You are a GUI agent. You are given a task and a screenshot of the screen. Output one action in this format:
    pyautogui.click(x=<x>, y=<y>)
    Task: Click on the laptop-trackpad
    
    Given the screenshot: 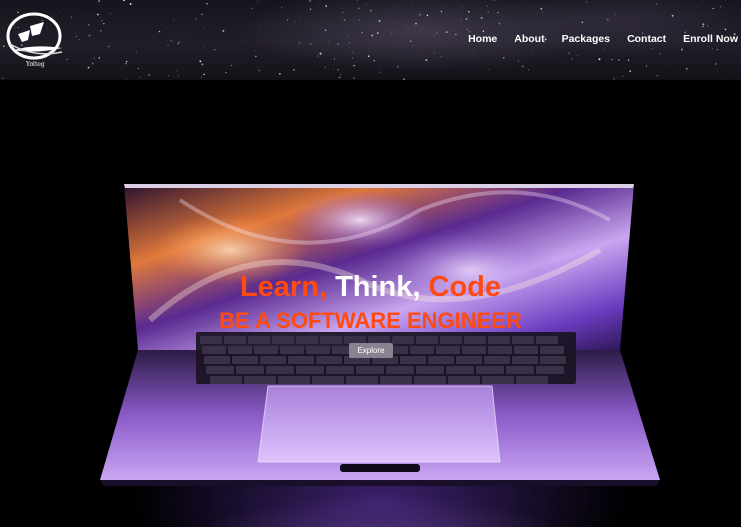 What is the action you would take?
    pyautogui.click(x=379, y=424)
    